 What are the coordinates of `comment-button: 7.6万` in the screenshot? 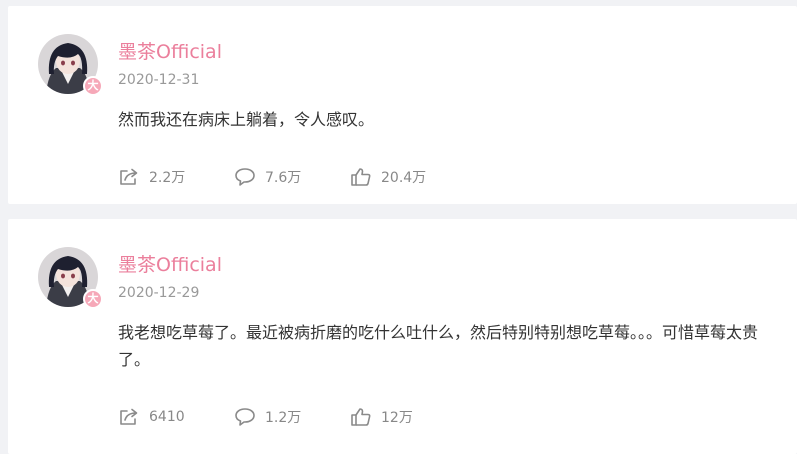 It's located at (292, 177).